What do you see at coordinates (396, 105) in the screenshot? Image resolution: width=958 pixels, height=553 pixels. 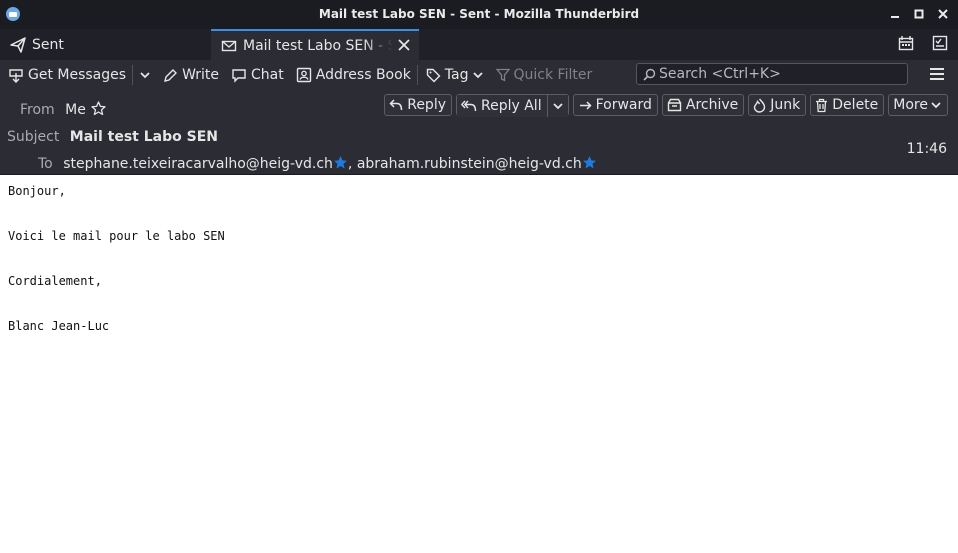 I see `reply-icon` at bounding box center [396, 105].